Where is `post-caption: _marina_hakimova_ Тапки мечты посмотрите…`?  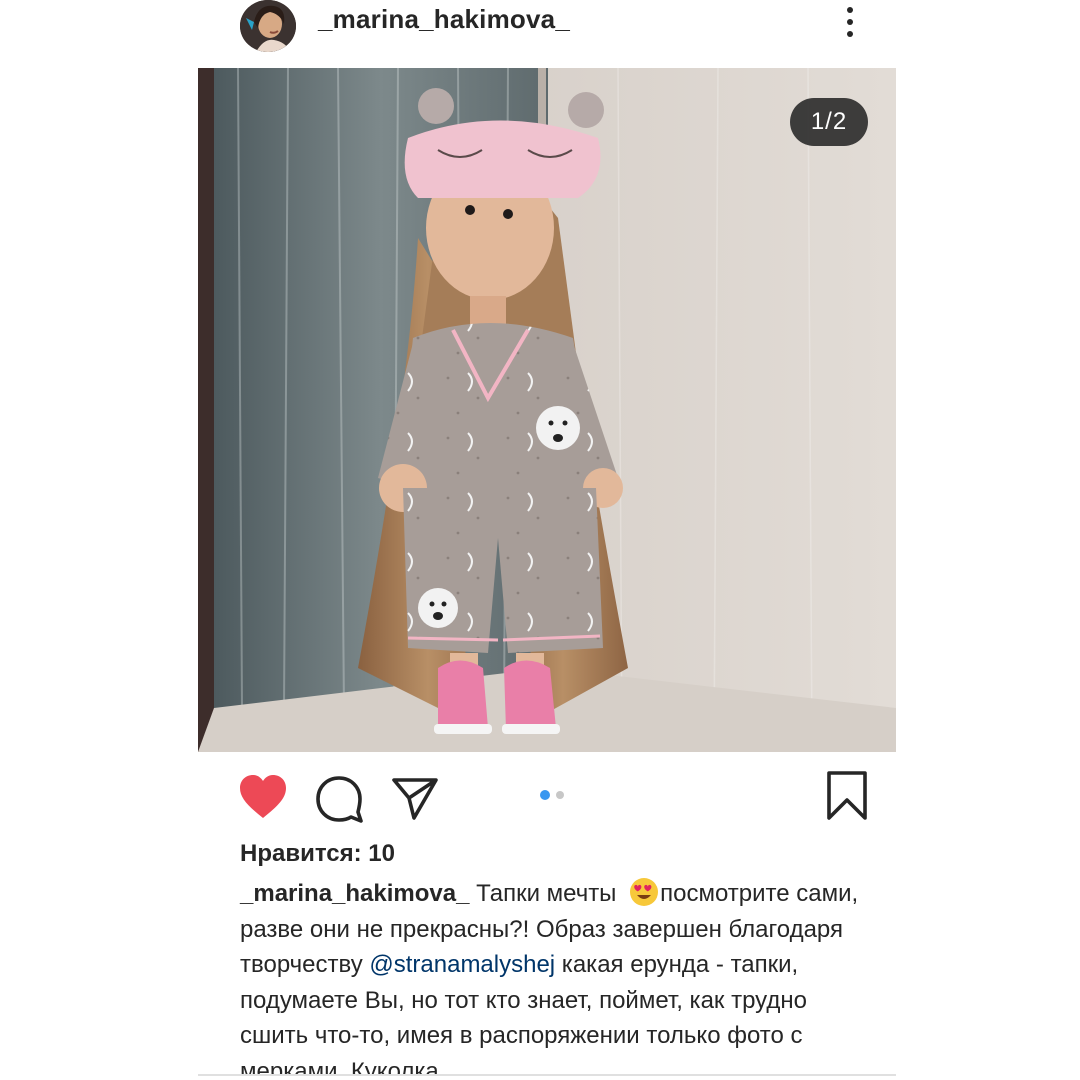
post-caption: _marina_hakimova_ Тапки мечты посмотрите… is located at coordinates (560, 976).